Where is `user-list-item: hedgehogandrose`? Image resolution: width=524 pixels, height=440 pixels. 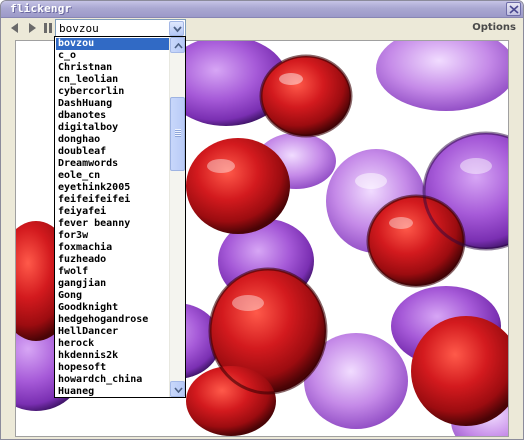
user-list-item: hedgehogandrose is located at coordinates (113, 320).